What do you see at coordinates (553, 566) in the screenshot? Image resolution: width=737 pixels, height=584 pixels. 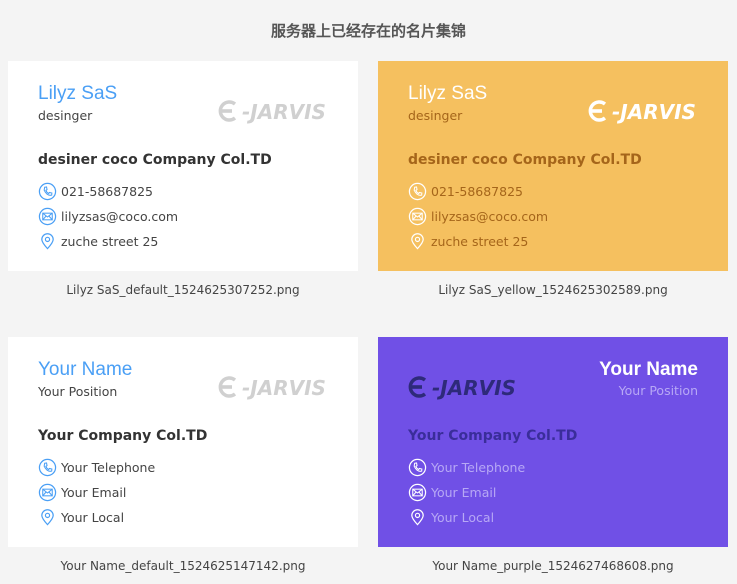 I see `card-filename: Your Name_purple_1524627468608.png` at bounding box center [553, 566].